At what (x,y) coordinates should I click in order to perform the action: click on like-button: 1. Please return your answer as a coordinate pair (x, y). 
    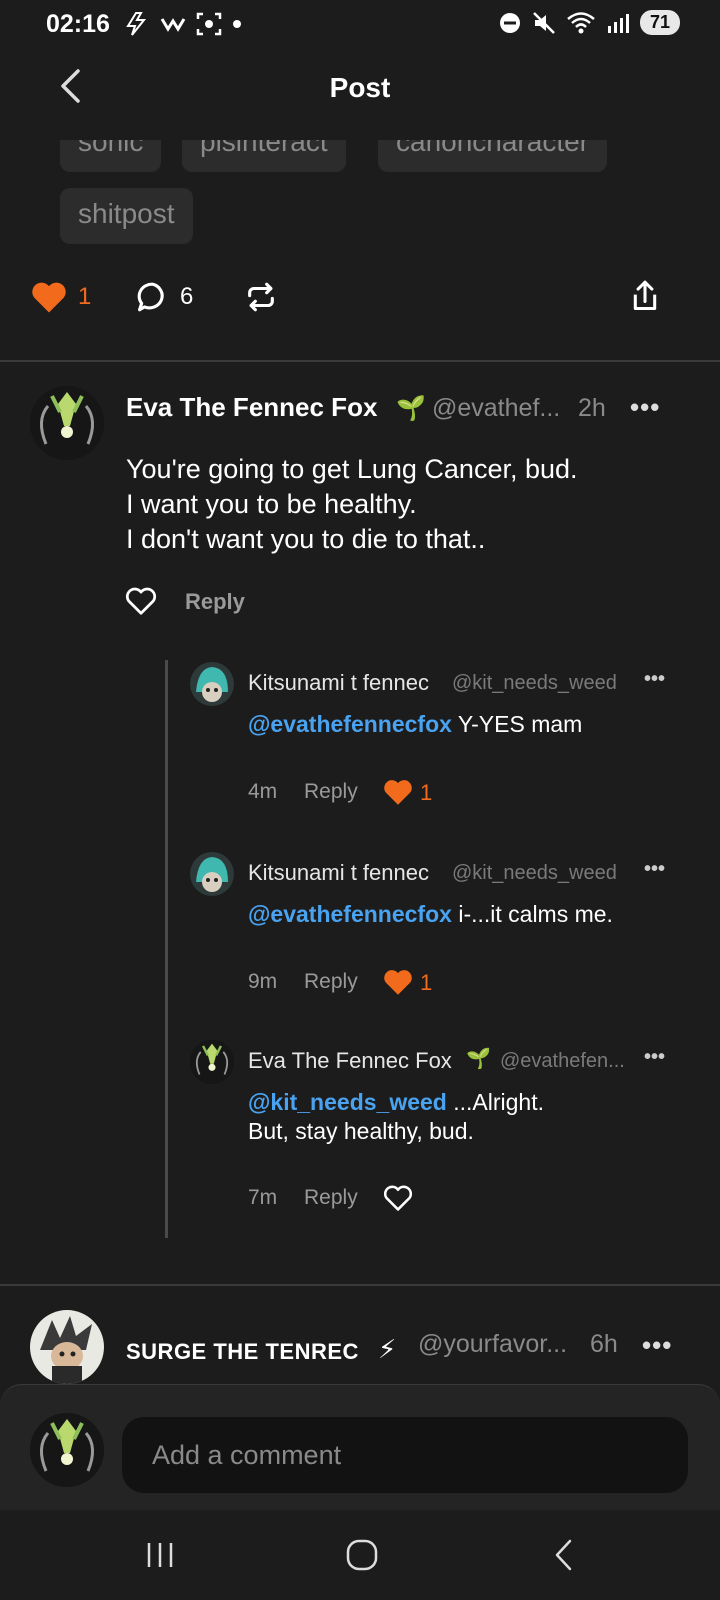
    Looking at the image, I should click on (60, 297).